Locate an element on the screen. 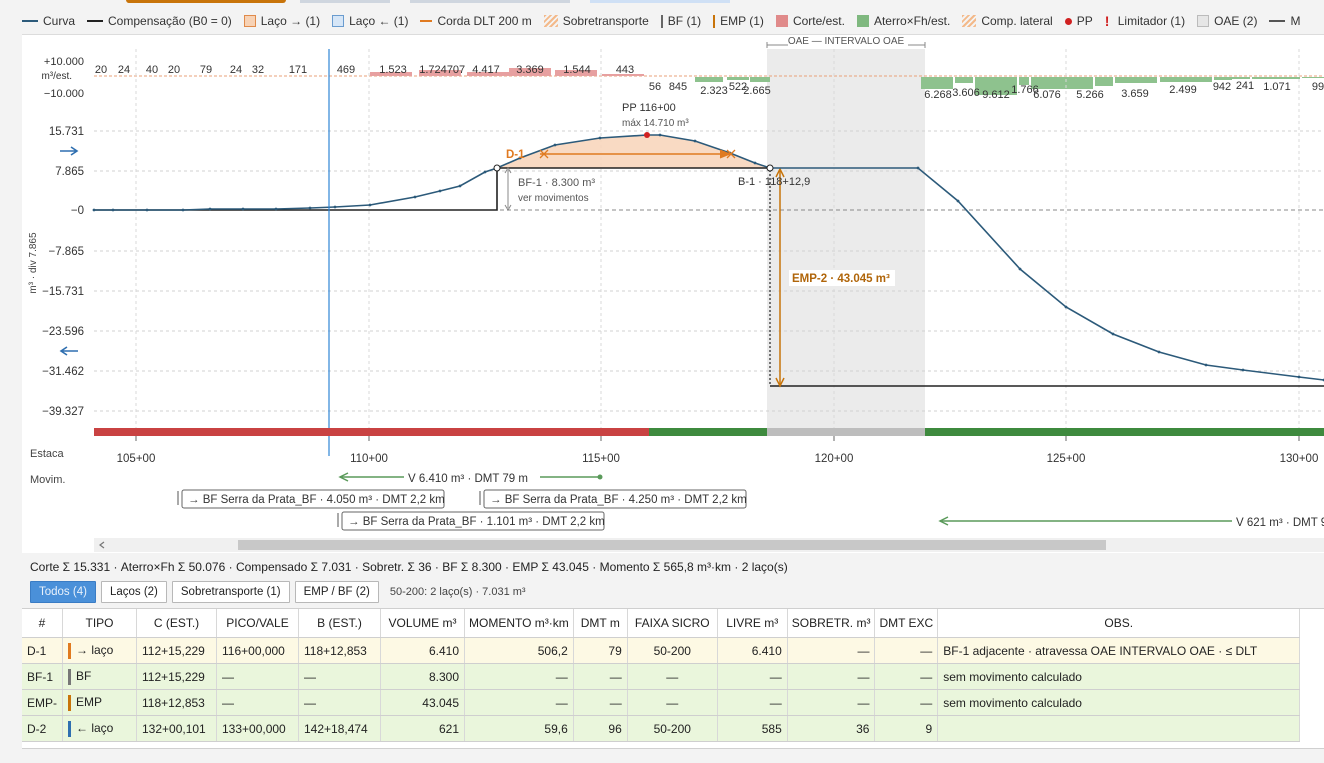 The width and height of the screenshot is (1324, 763). cut-volume-label: 1.523 is located at coordinates (393, 70).